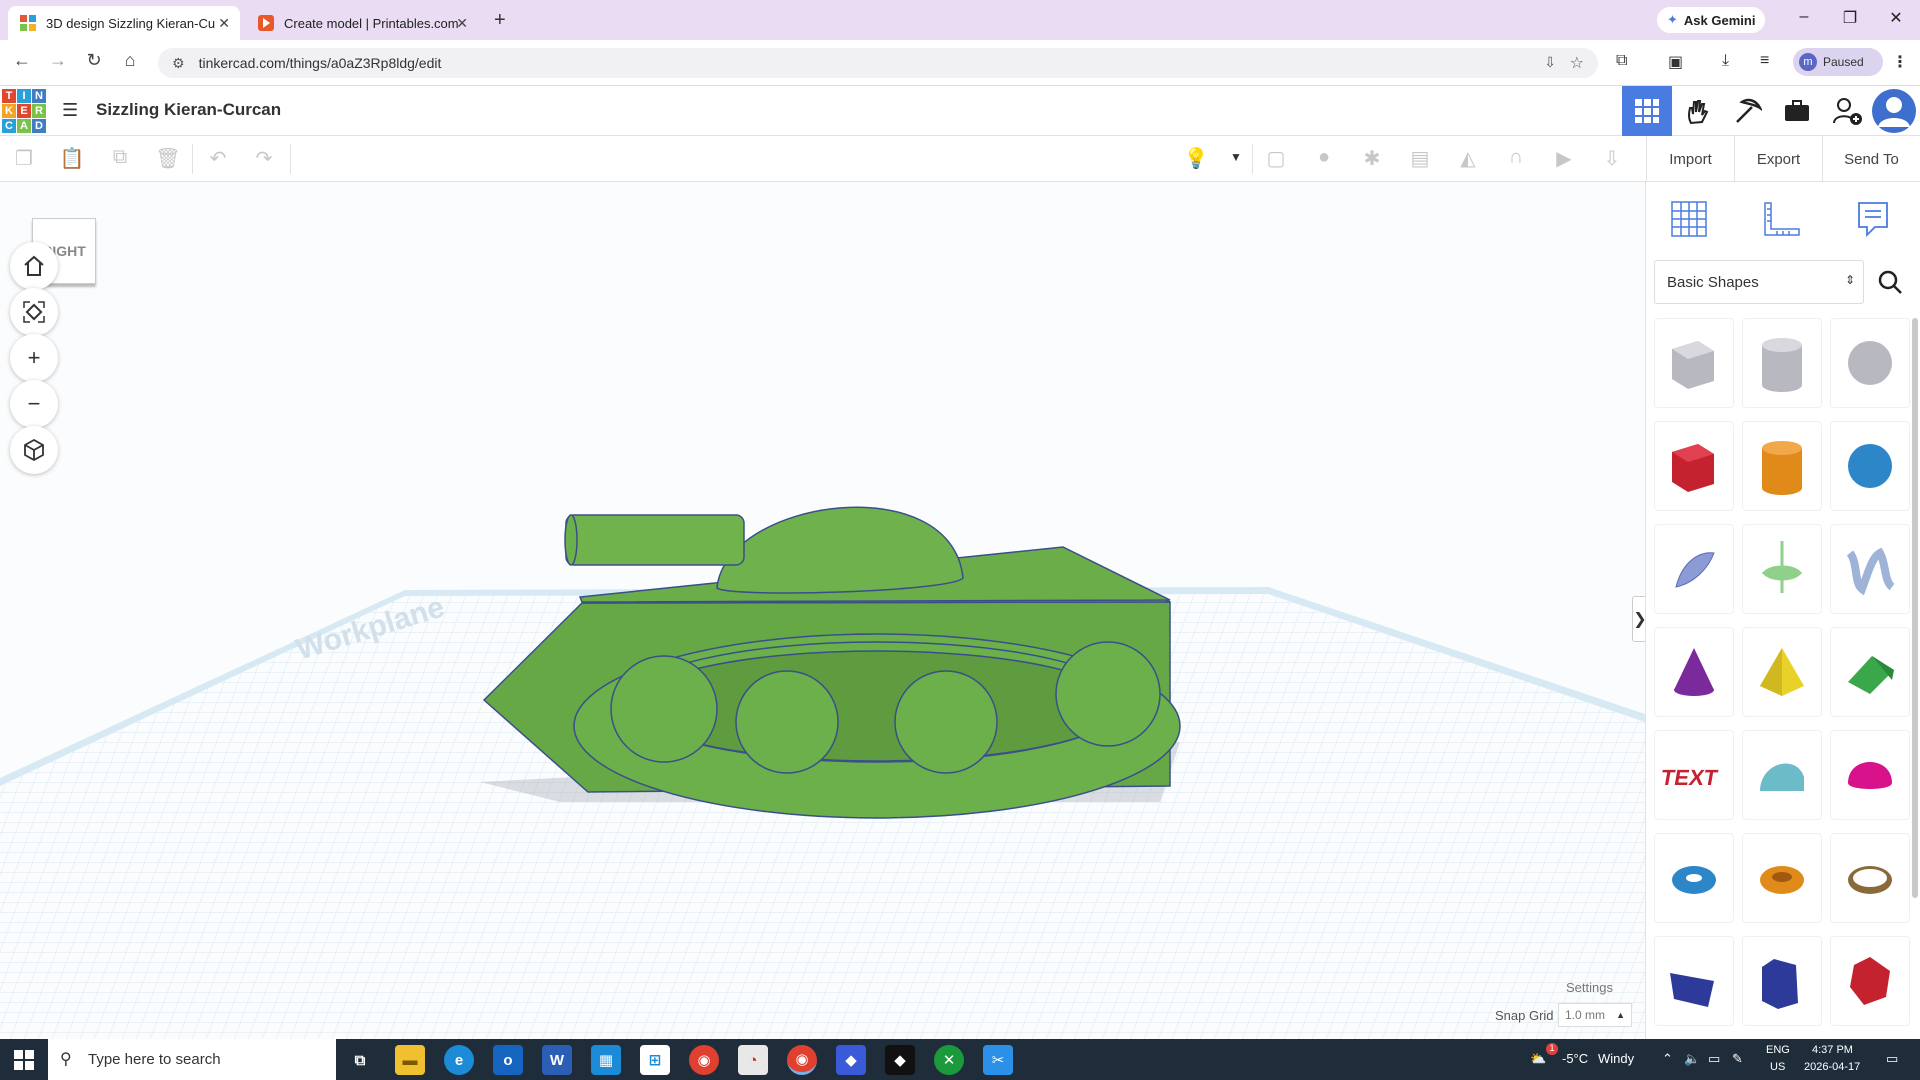 The width and height of the screenshot is (1920, 1080). Describe the element at coordinates (1778, 159) in the screenshot. I see `export-button: Export` at that location.